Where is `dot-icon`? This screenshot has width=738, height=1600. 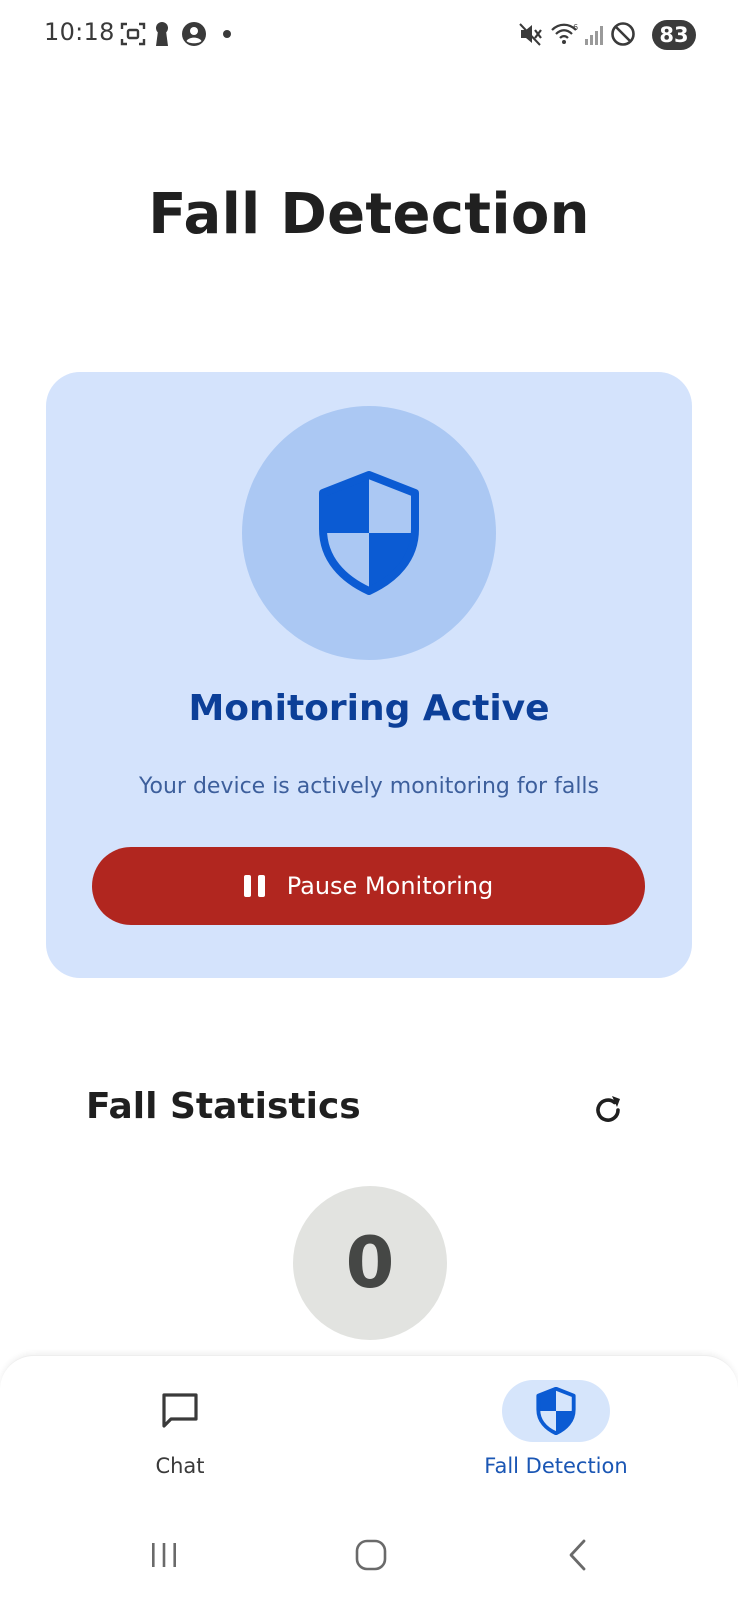 dot-icon is located at coordinates (227, 34).